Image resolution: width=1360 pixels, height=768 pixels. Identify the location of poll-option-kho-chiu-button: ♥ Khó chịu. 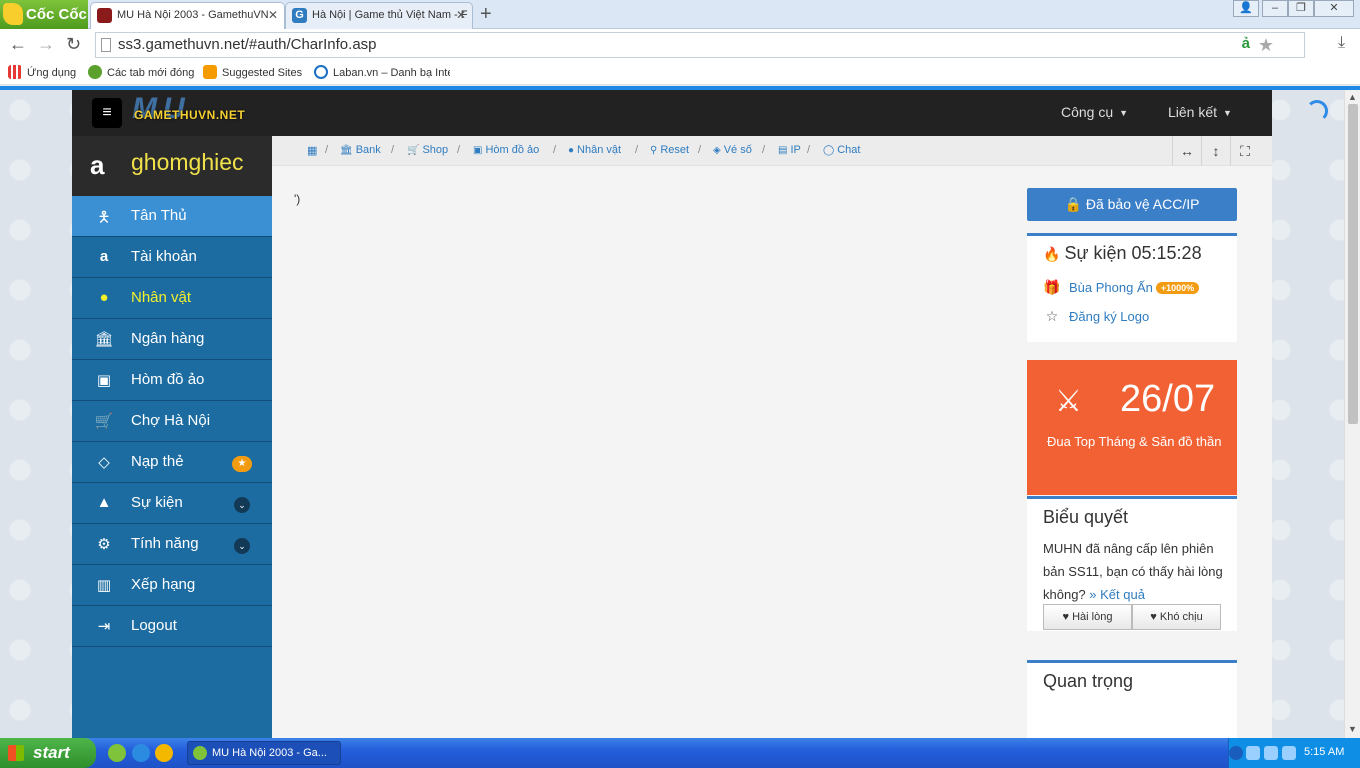
(1176, 617).